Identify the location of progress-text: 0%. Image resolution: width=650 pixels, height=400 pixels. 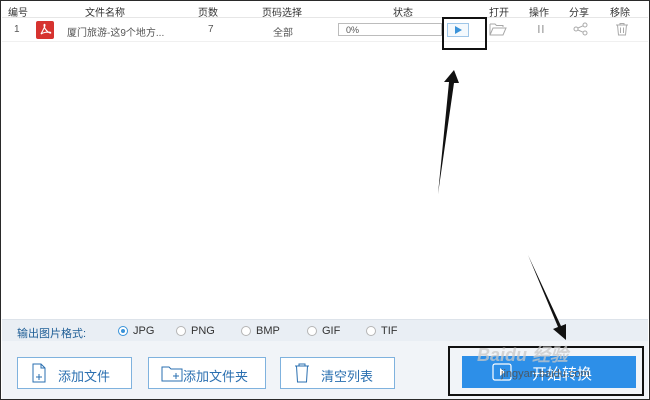
(353, 30).